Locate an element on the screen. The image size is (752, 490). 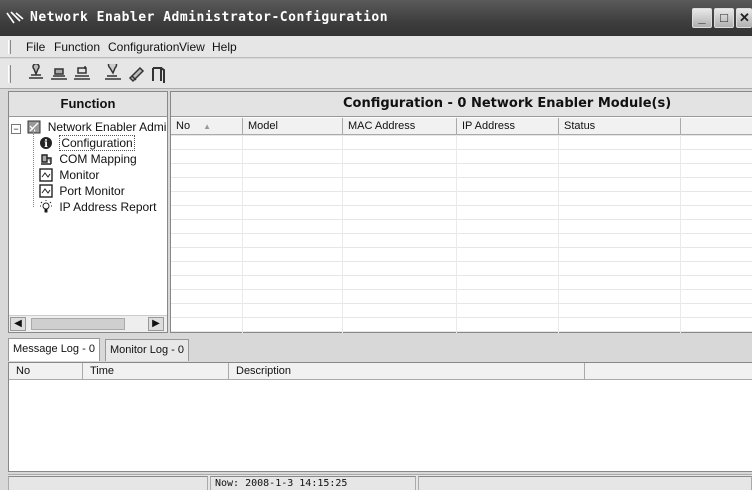
menu-function: Function is located at coordinates (77, 47).